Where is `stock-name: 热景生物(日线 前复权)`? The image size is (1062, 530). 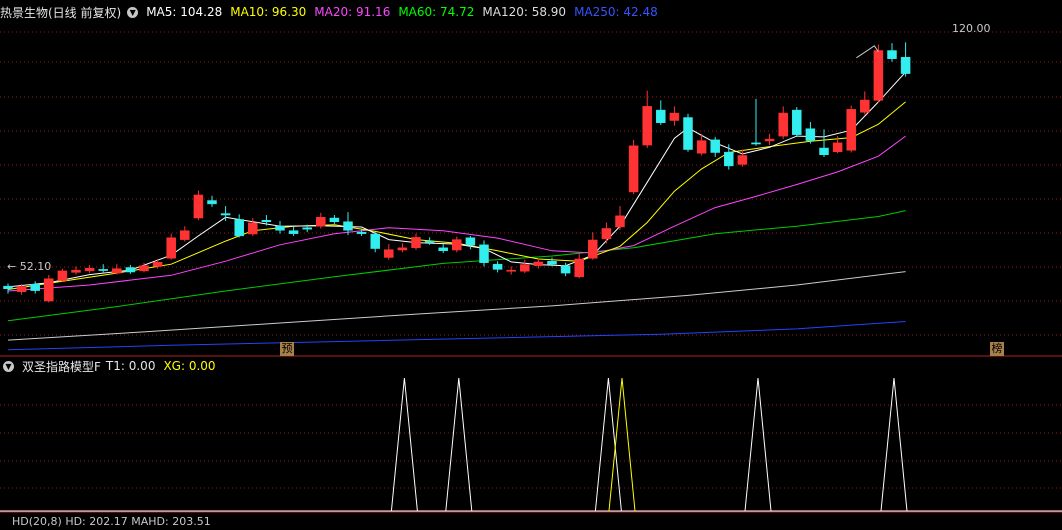
stock-name: 热景生物(日线 前复权) is located at coordinates (61, 12).